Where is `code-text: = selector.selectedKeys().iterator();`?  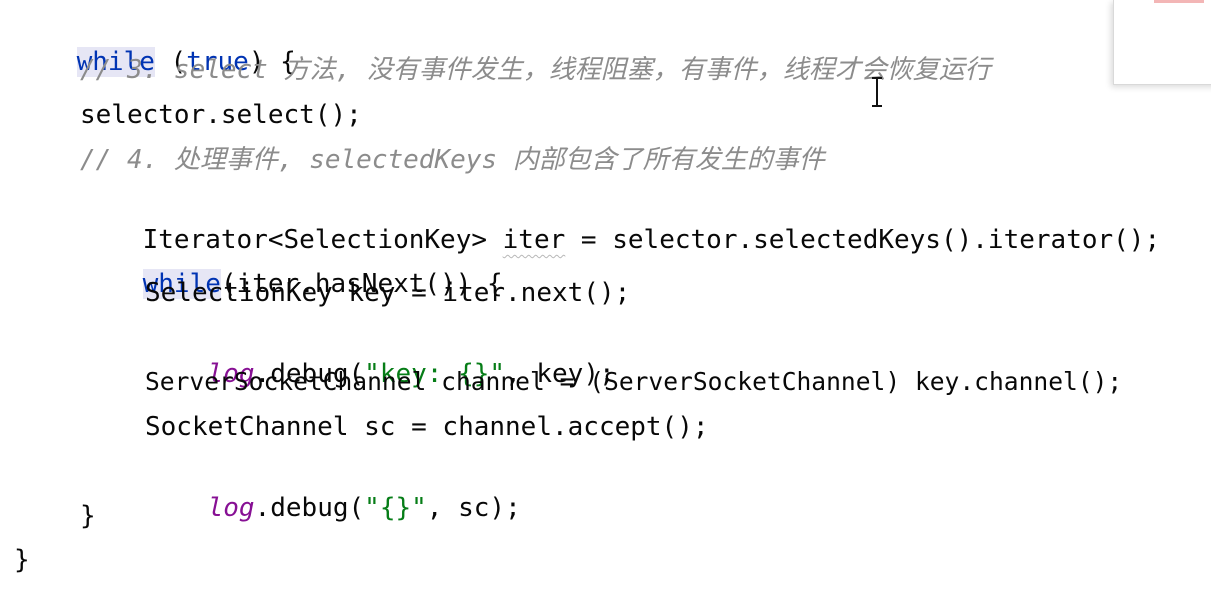 code-text: = selector.selectedKeys().iterator(); is located at coordinates (863, 240).